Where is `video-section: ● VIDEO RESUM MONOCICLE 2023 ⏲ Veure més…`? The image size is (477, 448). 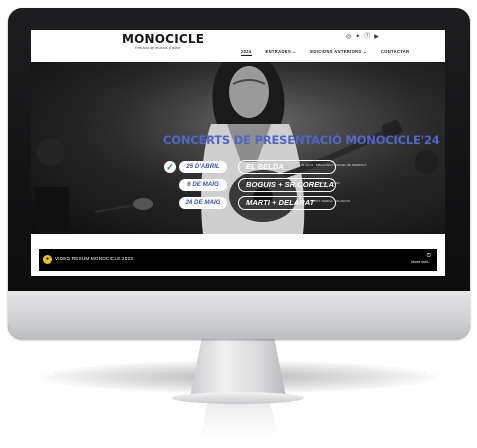 video-section: ● VIDEO RESUM MONOCICLE 2023 ⏲ Veure més… is located at coordinates (238, 255).